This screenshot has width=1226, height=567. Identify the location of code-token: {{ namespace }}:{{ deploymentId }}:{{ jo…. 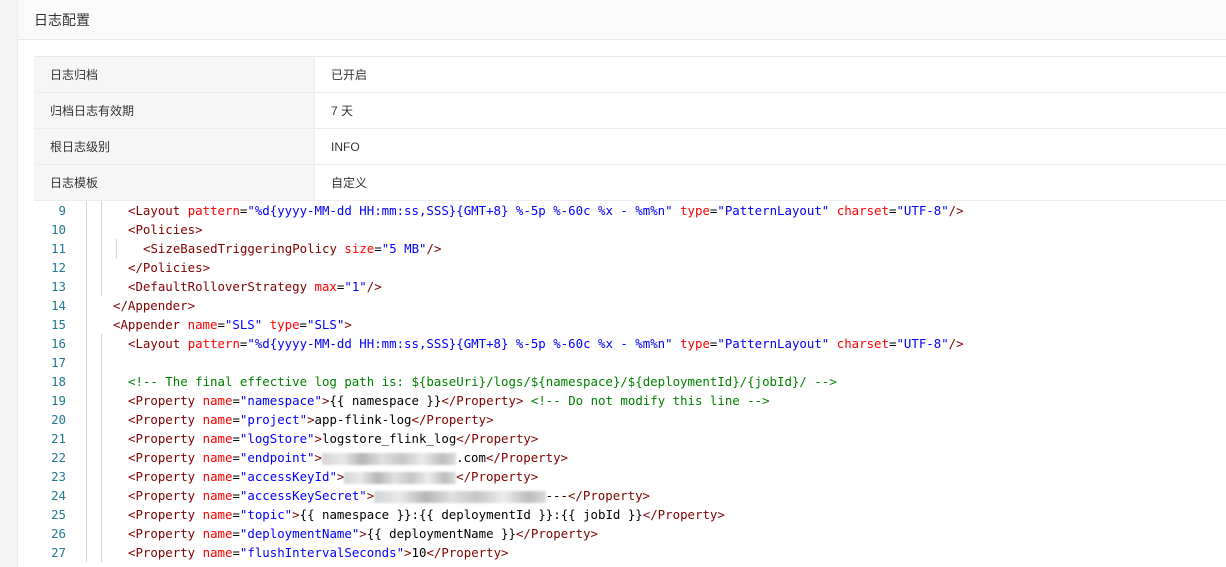
(471, 514).